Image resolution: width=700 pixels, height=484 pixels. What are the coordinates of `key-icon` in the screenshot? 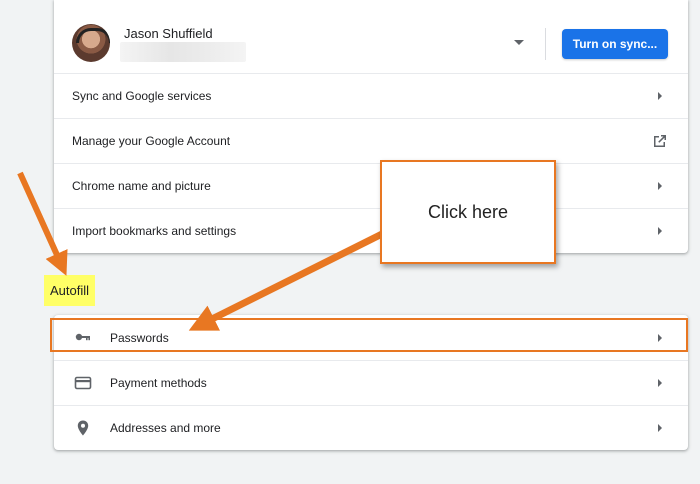 It's located at (82, 337).